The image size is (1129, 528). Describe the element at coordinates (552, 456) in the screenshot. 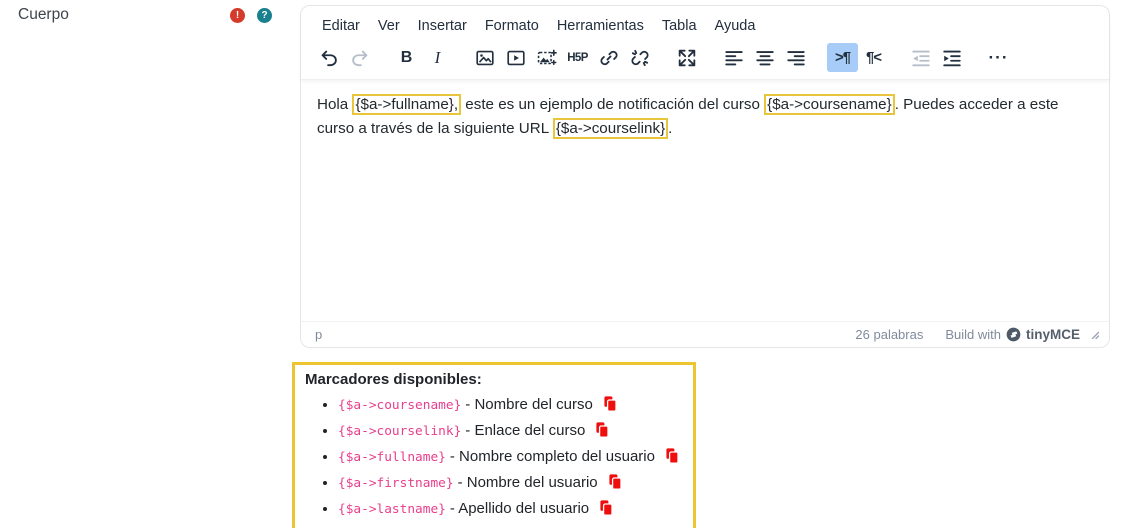

I see `marker-description: - Nombre completo del usuario` at that location.